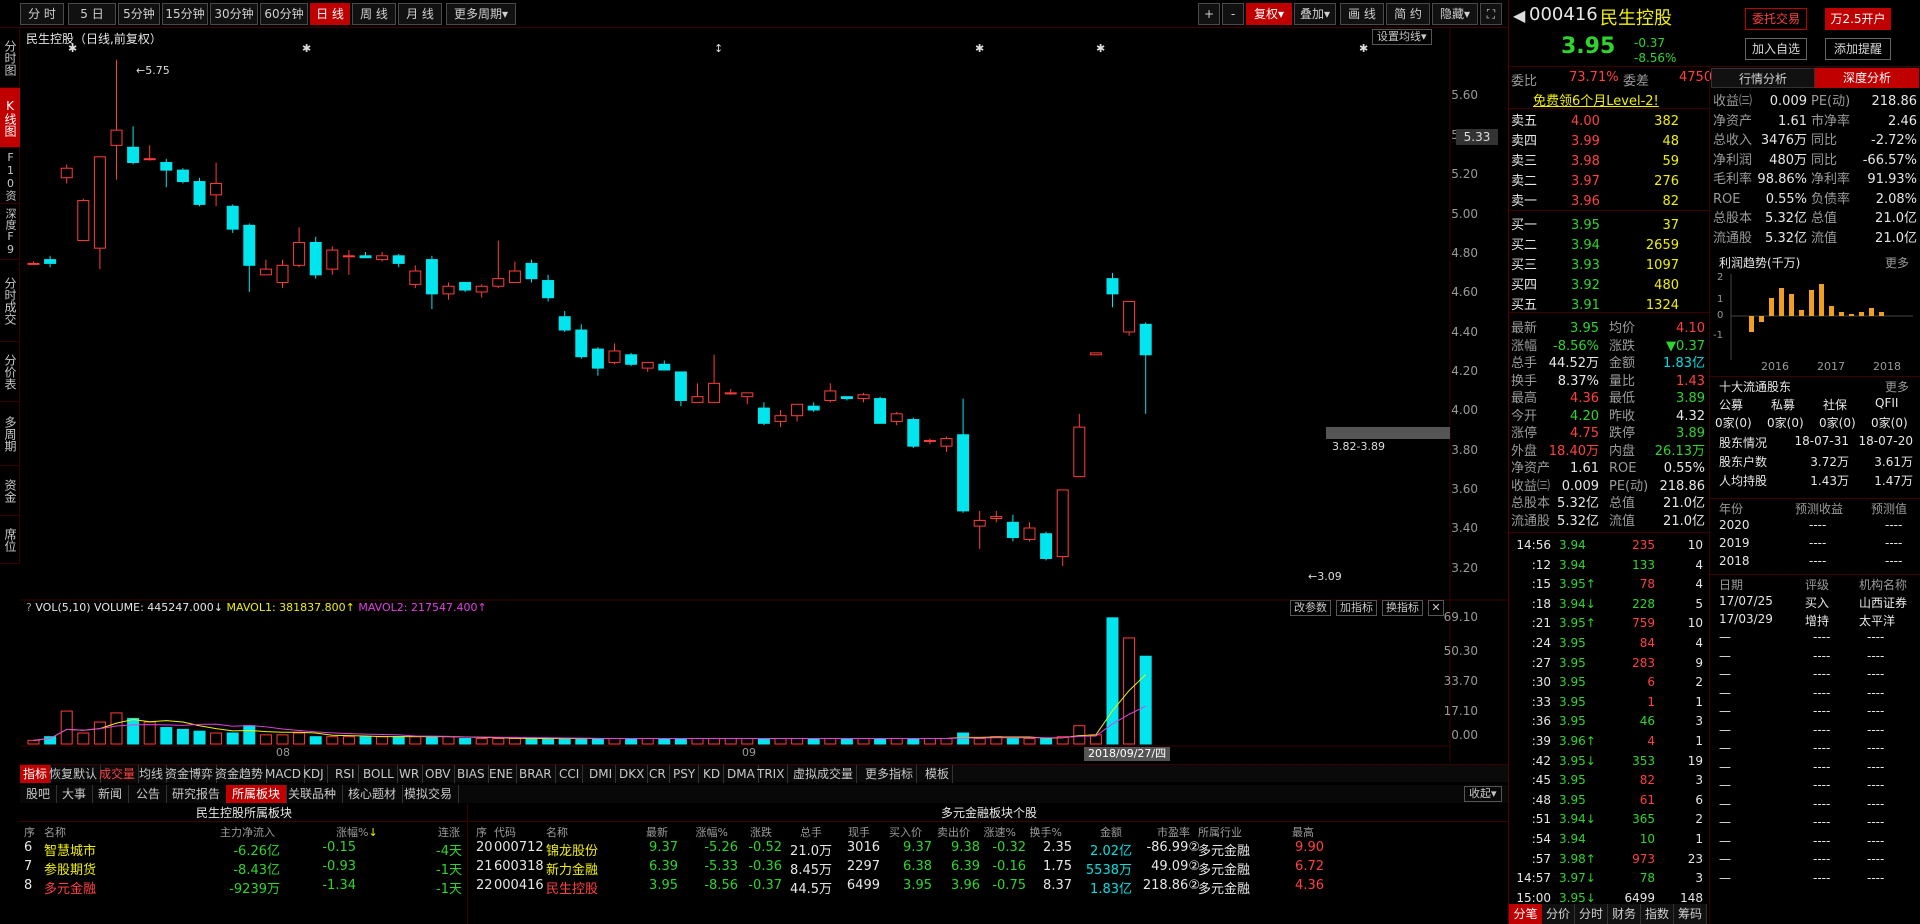 The width and height of the screenshot is (1920, 924). Describe the element at coordinates (345, 774) in the screenshot. I see `indicator-tab: RSI` at that location.